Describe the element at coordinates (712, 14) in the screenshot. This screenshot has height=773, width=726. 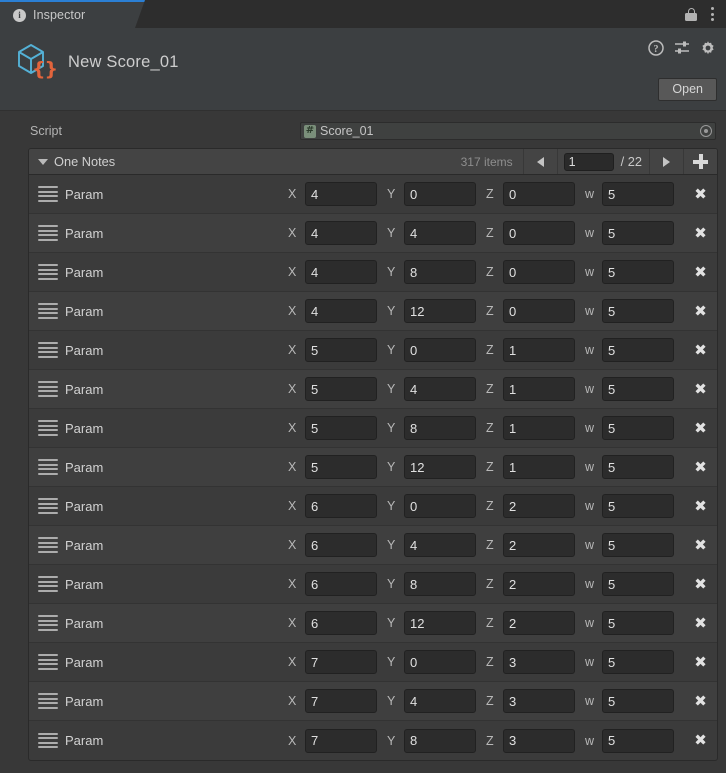
I see `kebab-menu-icon` at that location.